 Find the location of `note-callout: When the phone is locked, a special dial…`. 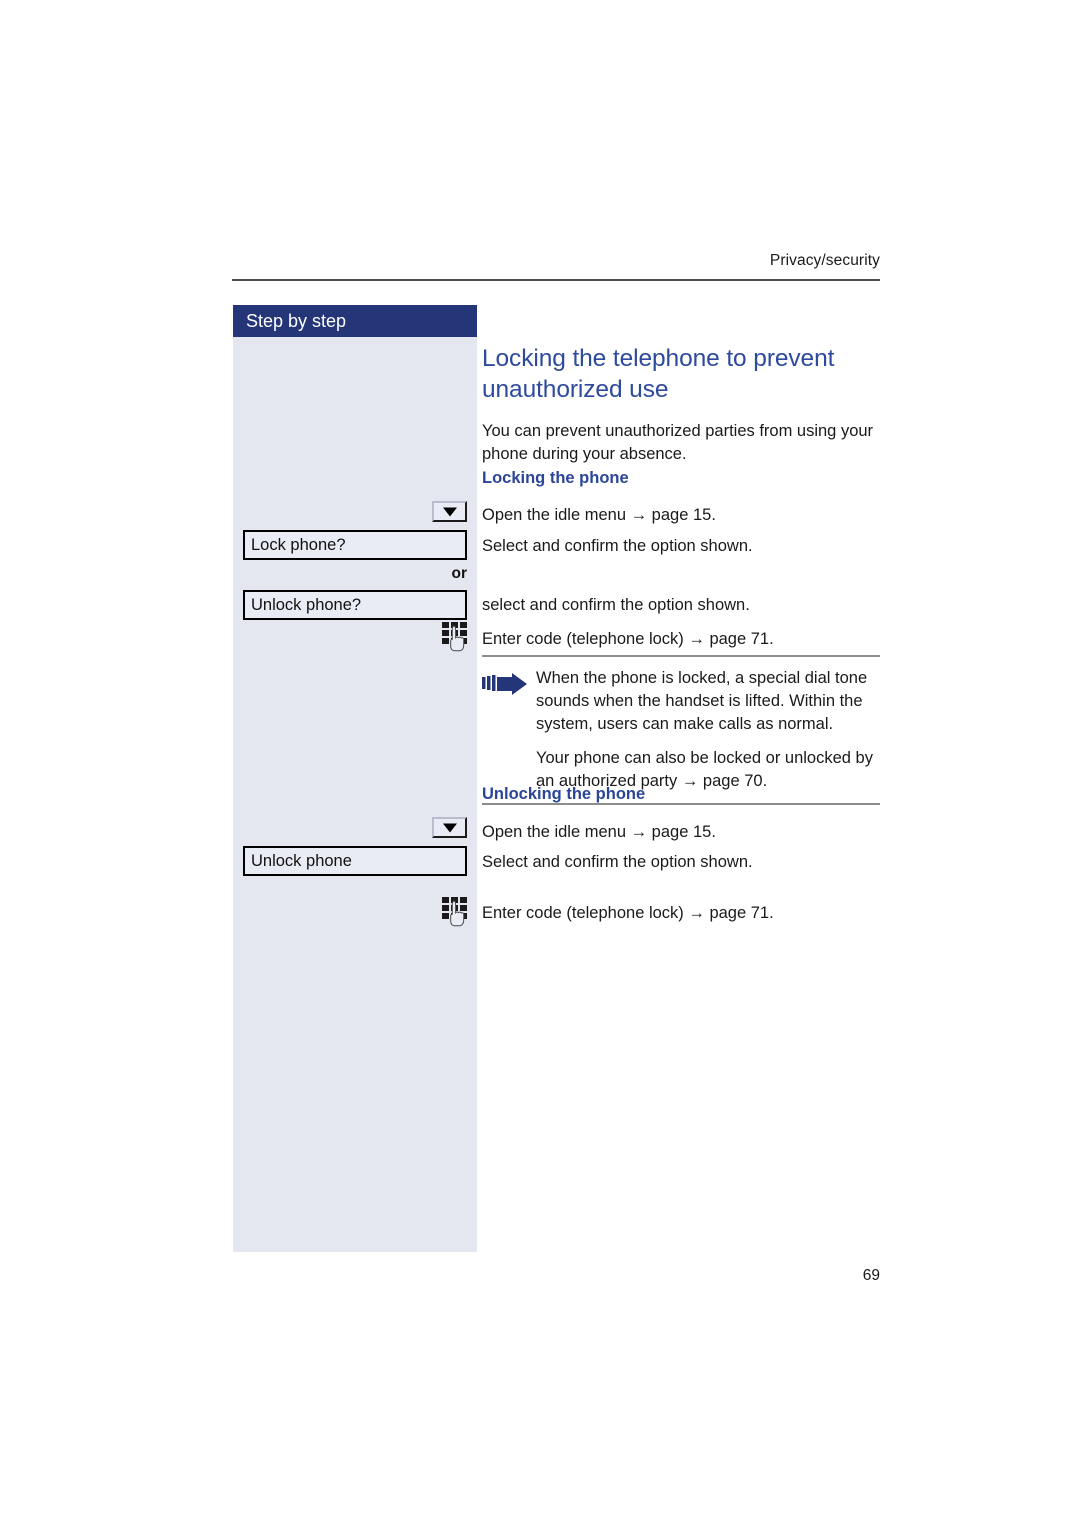

note-callout: When the phone is locked, a special dial… is located at coordinates (681, 730).